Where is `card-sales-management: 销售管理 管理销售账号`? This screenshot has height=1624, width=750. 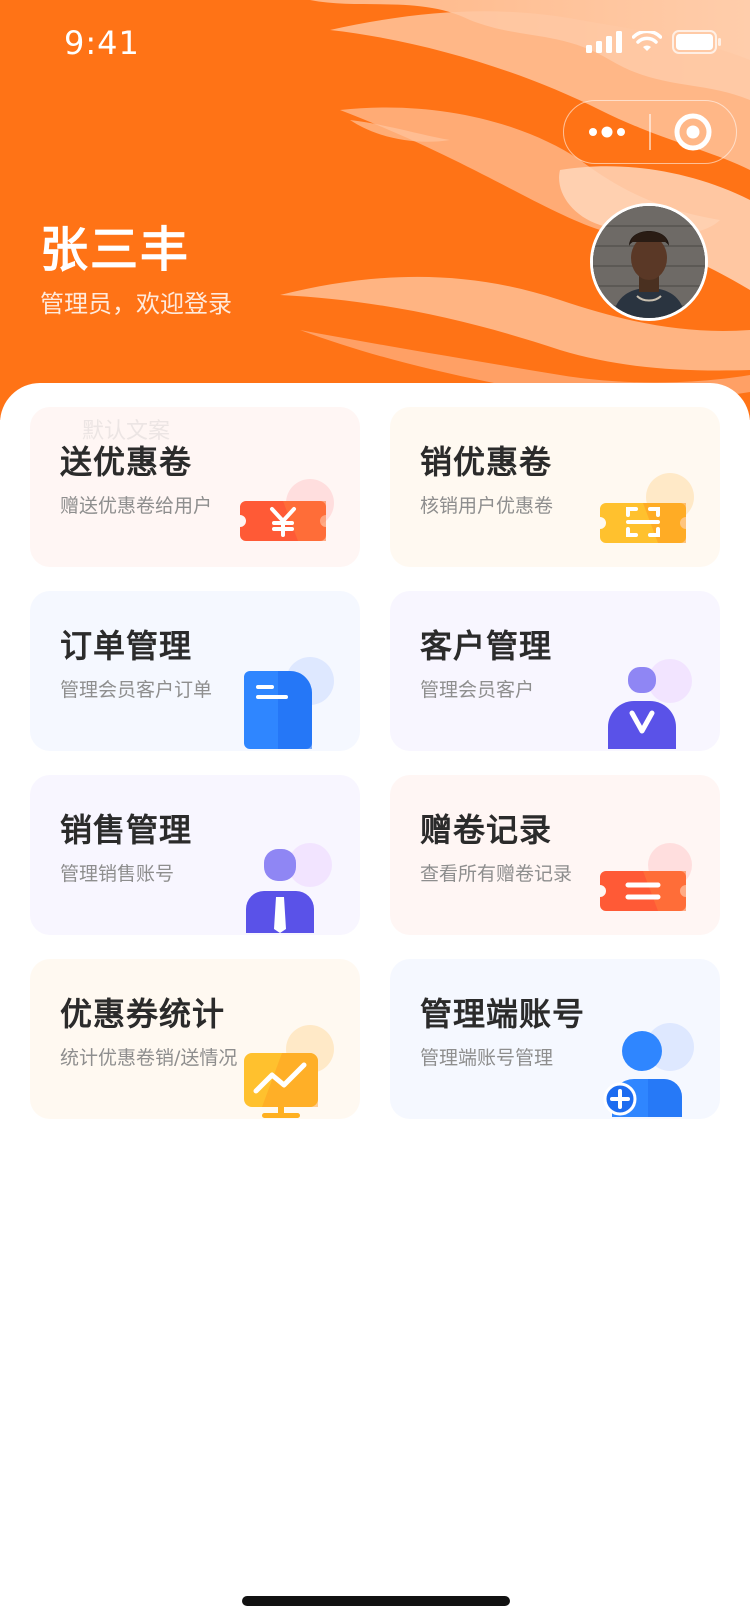
card-sales-management: 销售管理 管理销售账号 is located at coordinates (195, 855).